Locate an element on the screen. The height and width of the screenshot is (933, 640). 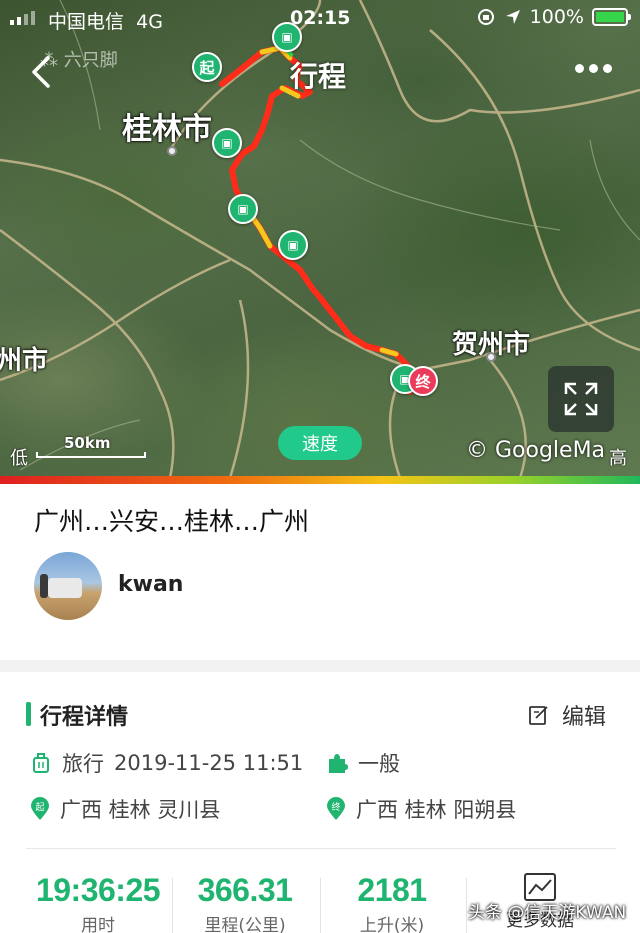
trip-datetime: 2019-11-25 11:51 is located at coordinates (209, 763).